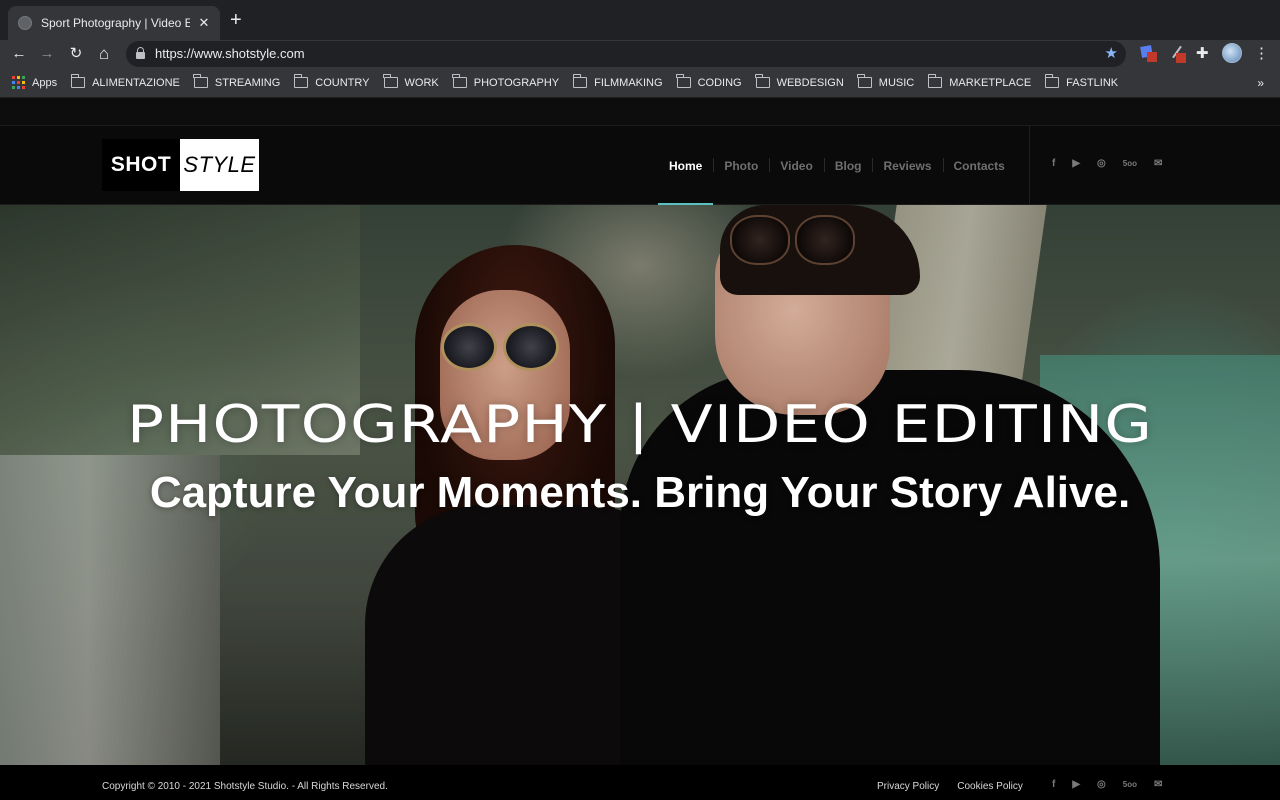 This screenshot has width=1280, height=800. I want to click on bookmark-folder: MARKETPLACE, so click(979, 81).